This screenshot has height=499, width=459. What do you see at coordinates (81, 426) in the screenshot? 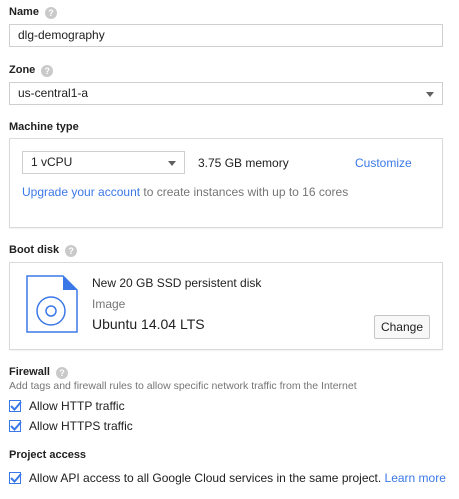
I see `https-label: Allow HTTPS traffic` at bounding box center [81, 426].